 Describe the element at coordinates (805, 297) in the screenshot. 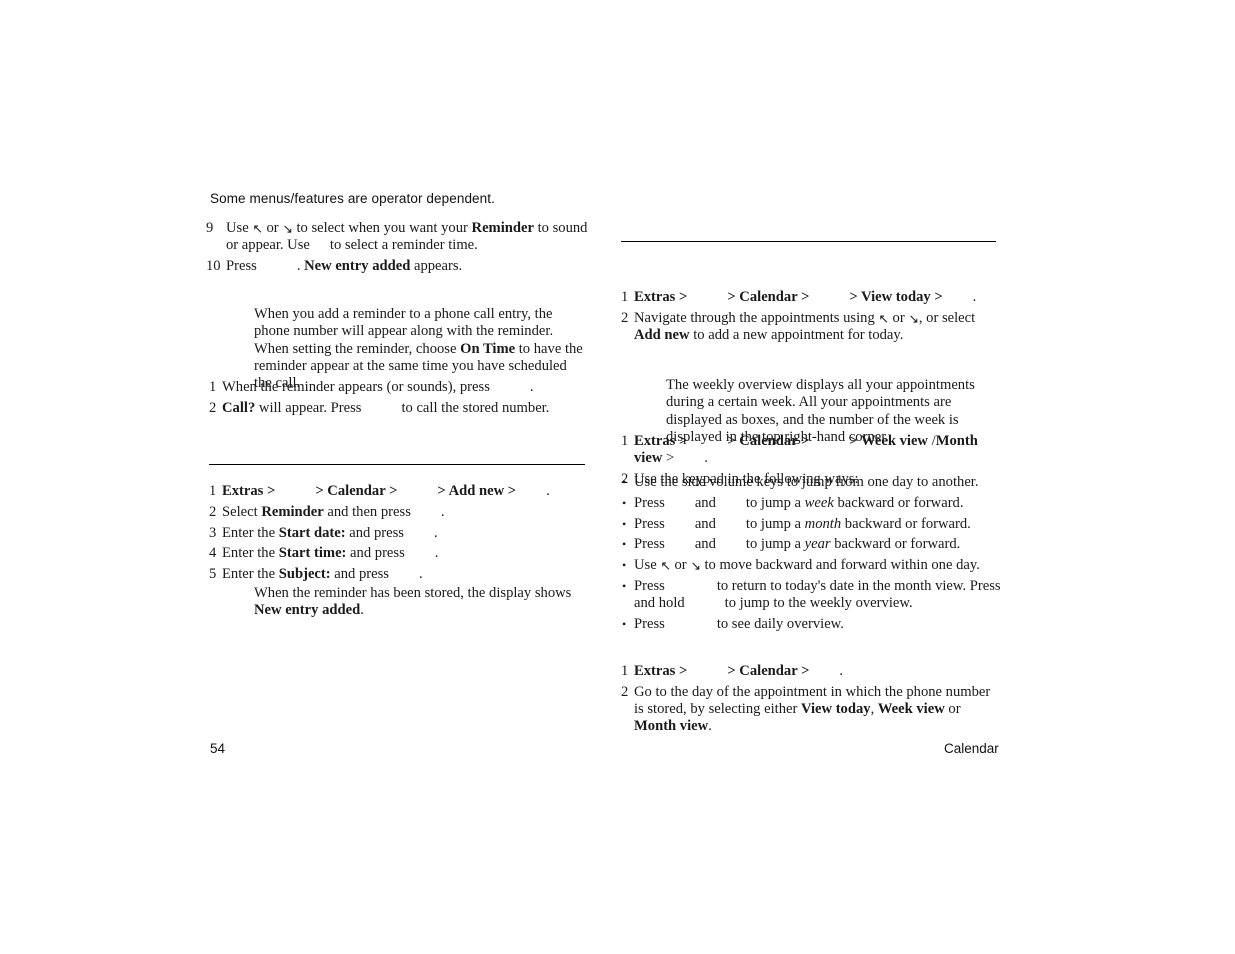

I see `step-text: Extras > > Calendar > > View today > .` at that location.